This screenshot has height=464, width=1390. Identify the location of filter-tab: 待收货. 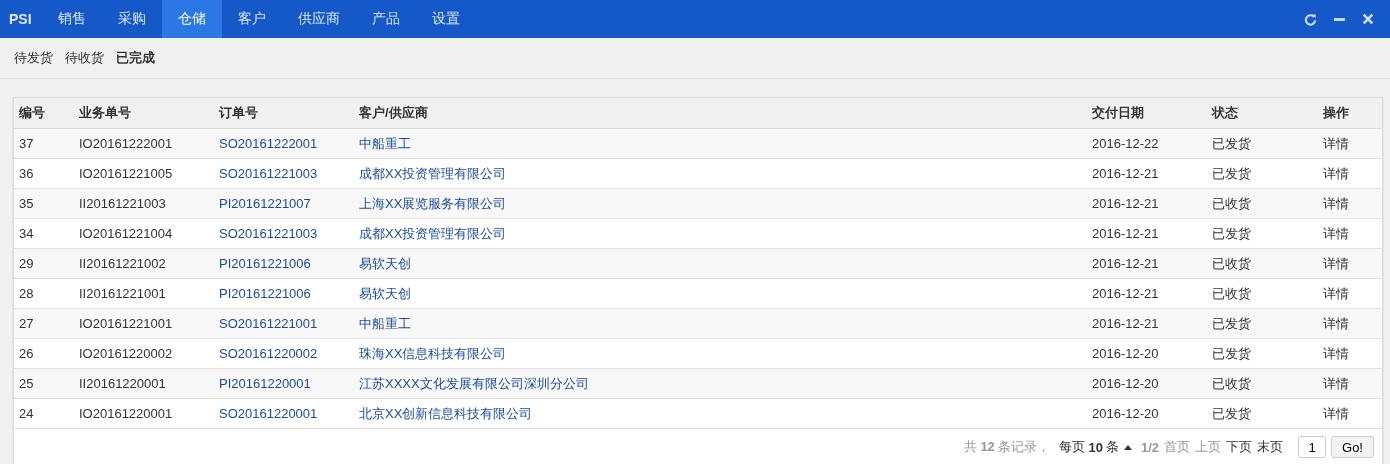
(84, 58).